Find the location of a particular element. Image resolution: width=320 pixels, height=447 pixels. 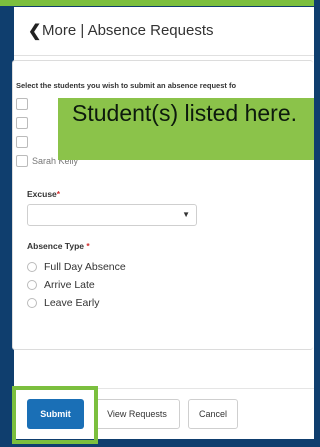

excuse-label: Excuse* is located at coordinates (44, 194).